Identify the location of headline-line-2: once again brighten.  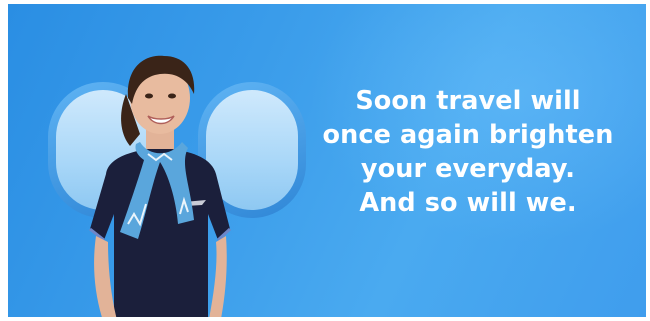
(468, 135).